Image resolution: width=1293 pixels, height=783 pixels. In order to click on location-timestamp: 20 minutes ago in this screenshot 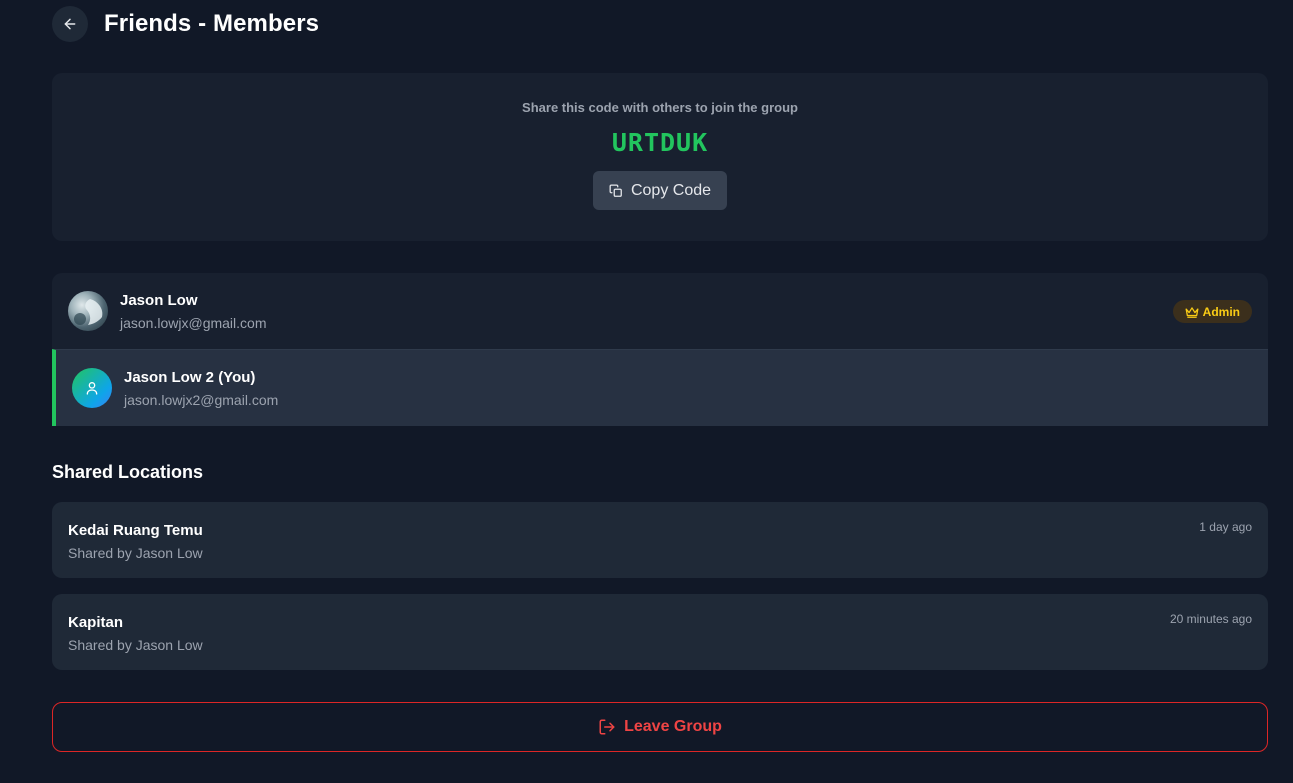, I will do `click(1210, 619)`.